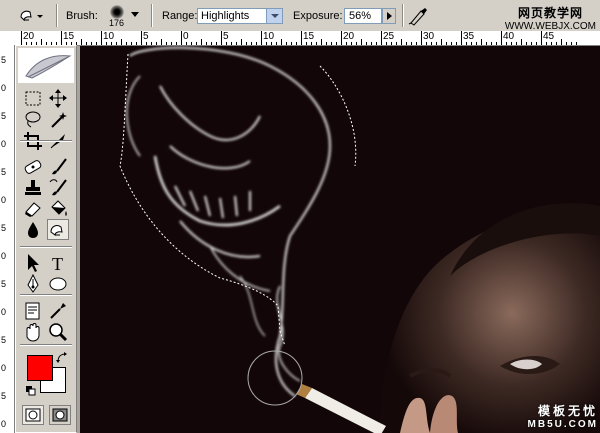 This screenshot has height=433, width=600. I want to click on tool-hand, so click(33, 331).